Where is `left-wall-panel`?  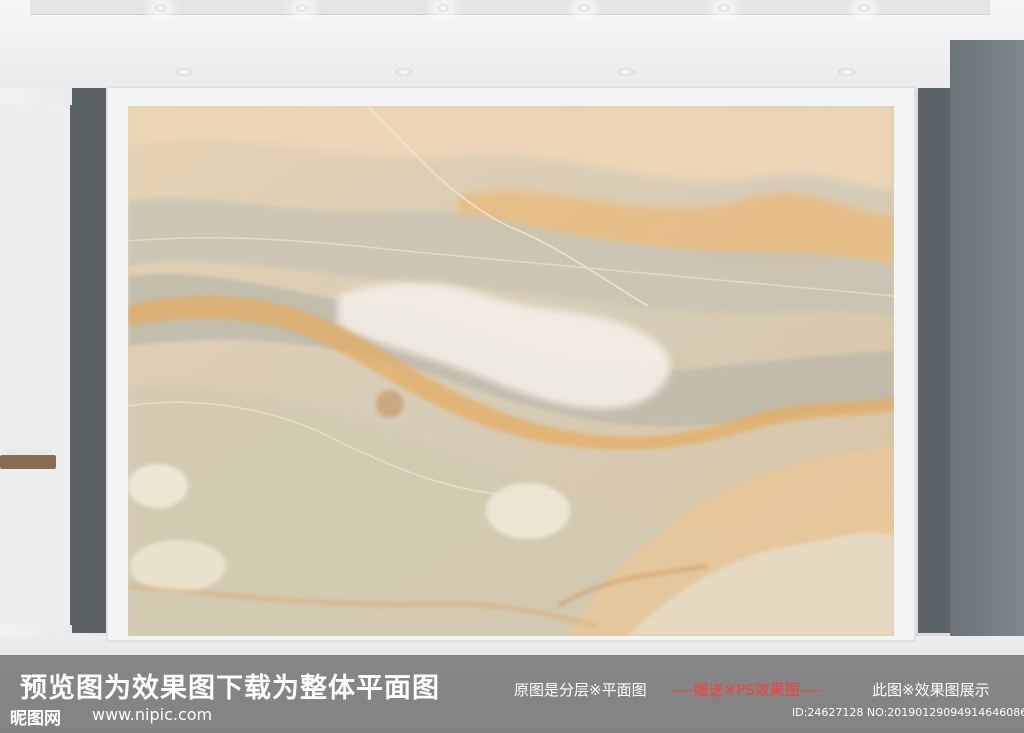 left-wall-panel is located at coordinates (90, 360).